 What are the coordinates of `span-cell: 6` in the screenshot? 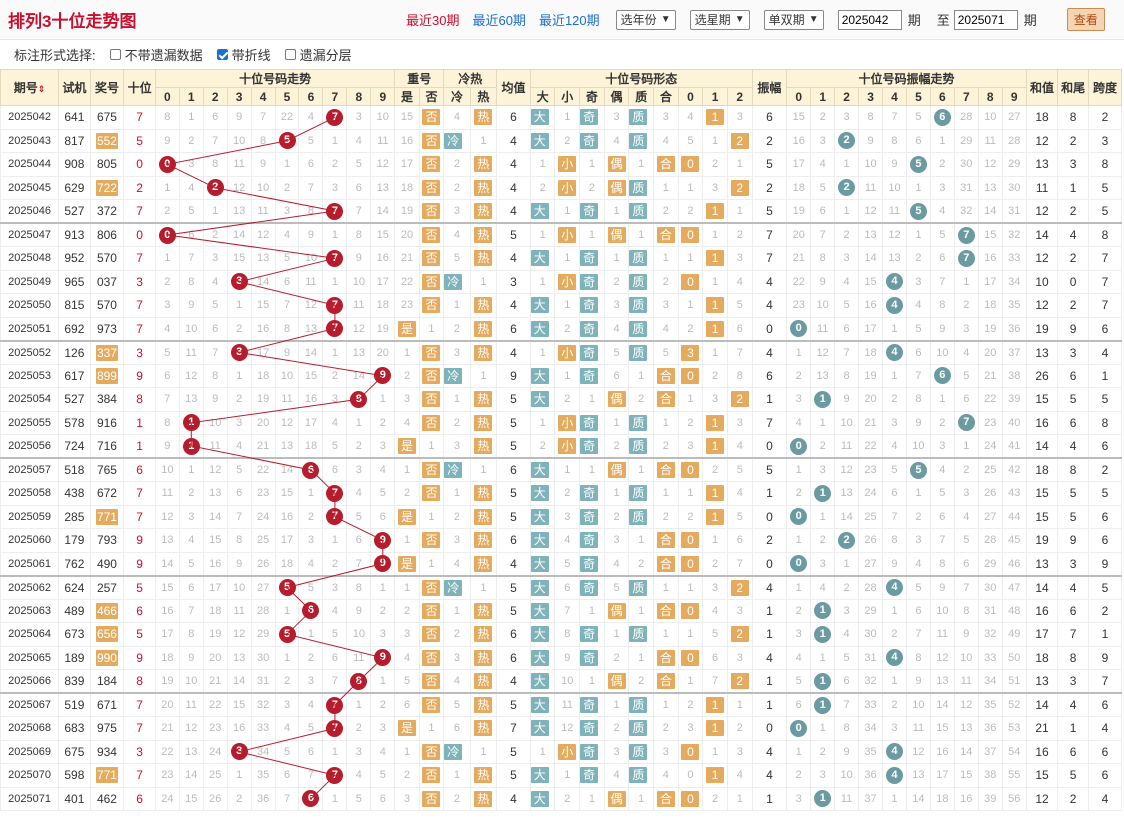 It's located at (1105, 328).